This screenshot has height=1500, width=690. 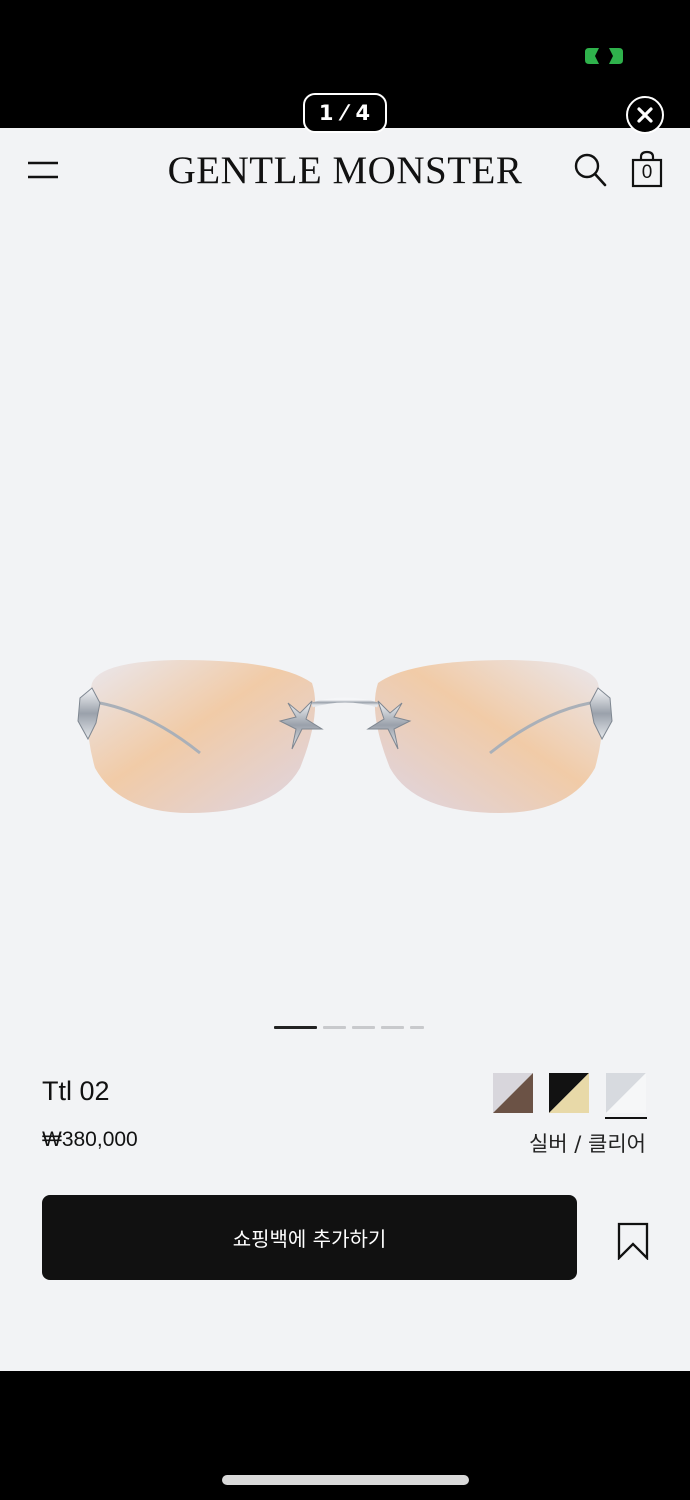 What do you see at coordinates (349, 1027) in the screenshot?
I see `carousel-indicator` at bounding box center [349, 1027].